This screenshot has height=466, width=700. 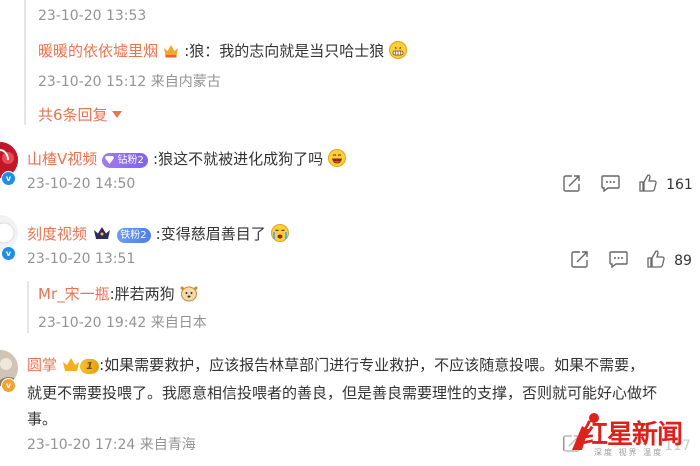 I want to click on like-count: 89, so click(x=683, y=261).